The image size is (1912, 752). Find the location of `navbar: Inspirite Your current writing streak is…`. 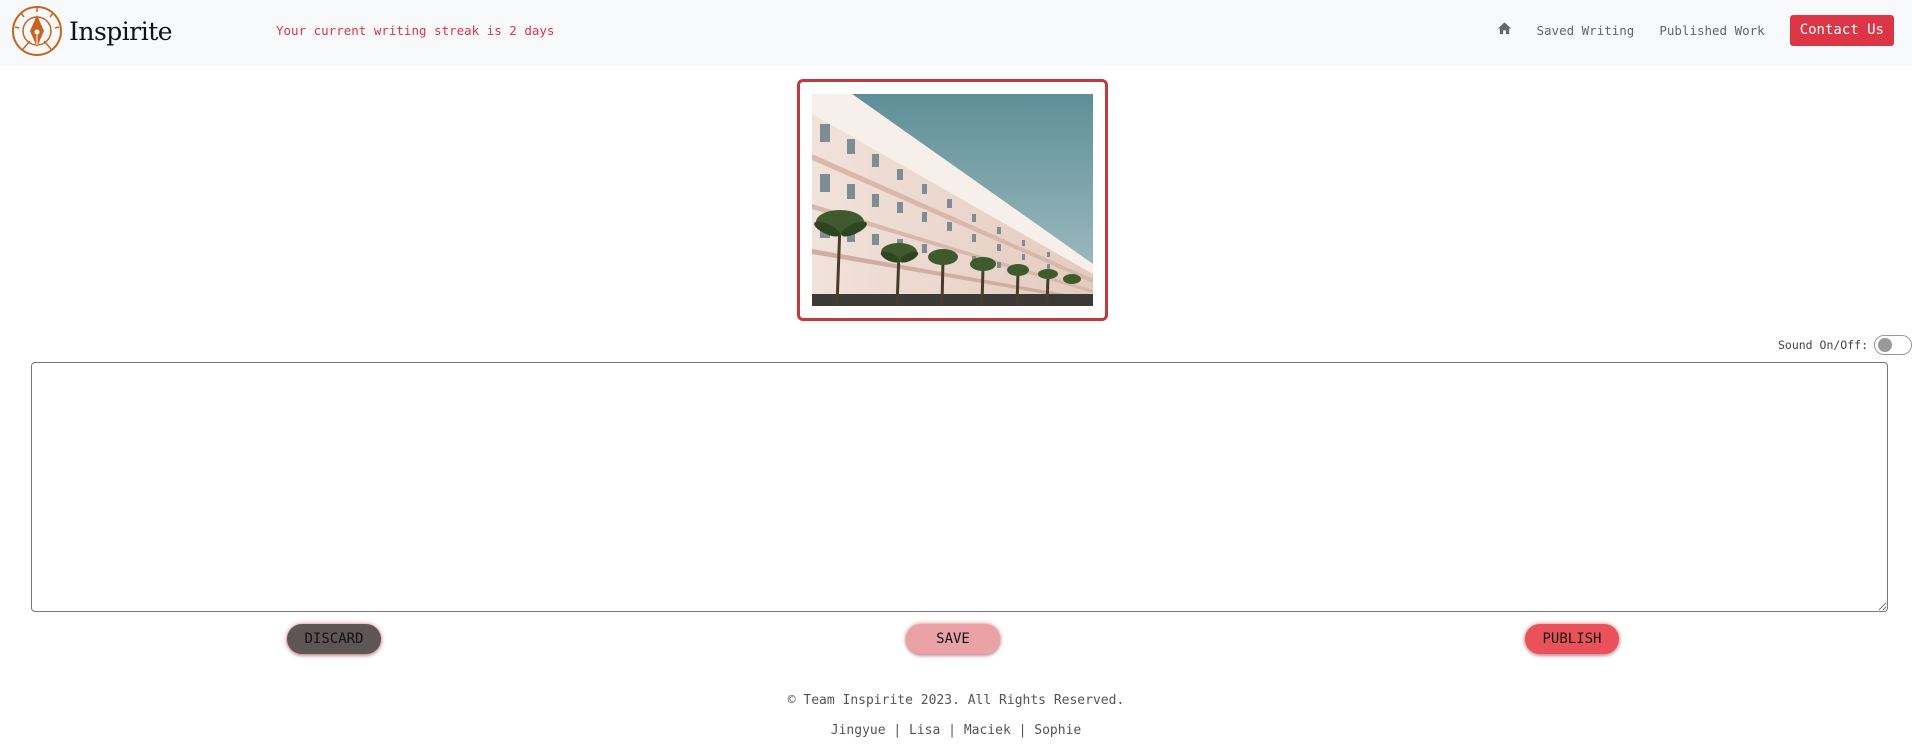

navbar: Inspirite Your current writing streak is… is located at coordinates (956, 33).